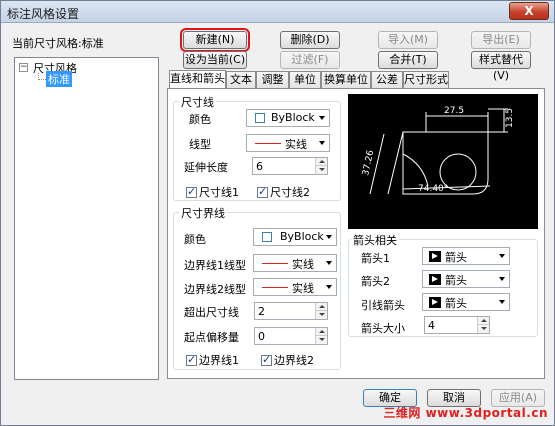 This screenshot has width=555, height=426. What do you see at coordinates (454, 111) in the screenshot?
I see `preview-dim-top: 27.5` at bounding box center [454, 111].